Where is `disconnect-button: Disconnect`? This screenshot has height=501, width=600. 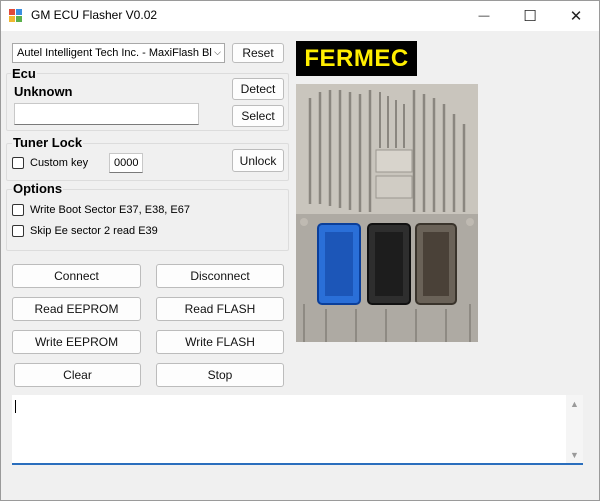 disconnect-button: Disconnect is located at coordinates (220, 276).